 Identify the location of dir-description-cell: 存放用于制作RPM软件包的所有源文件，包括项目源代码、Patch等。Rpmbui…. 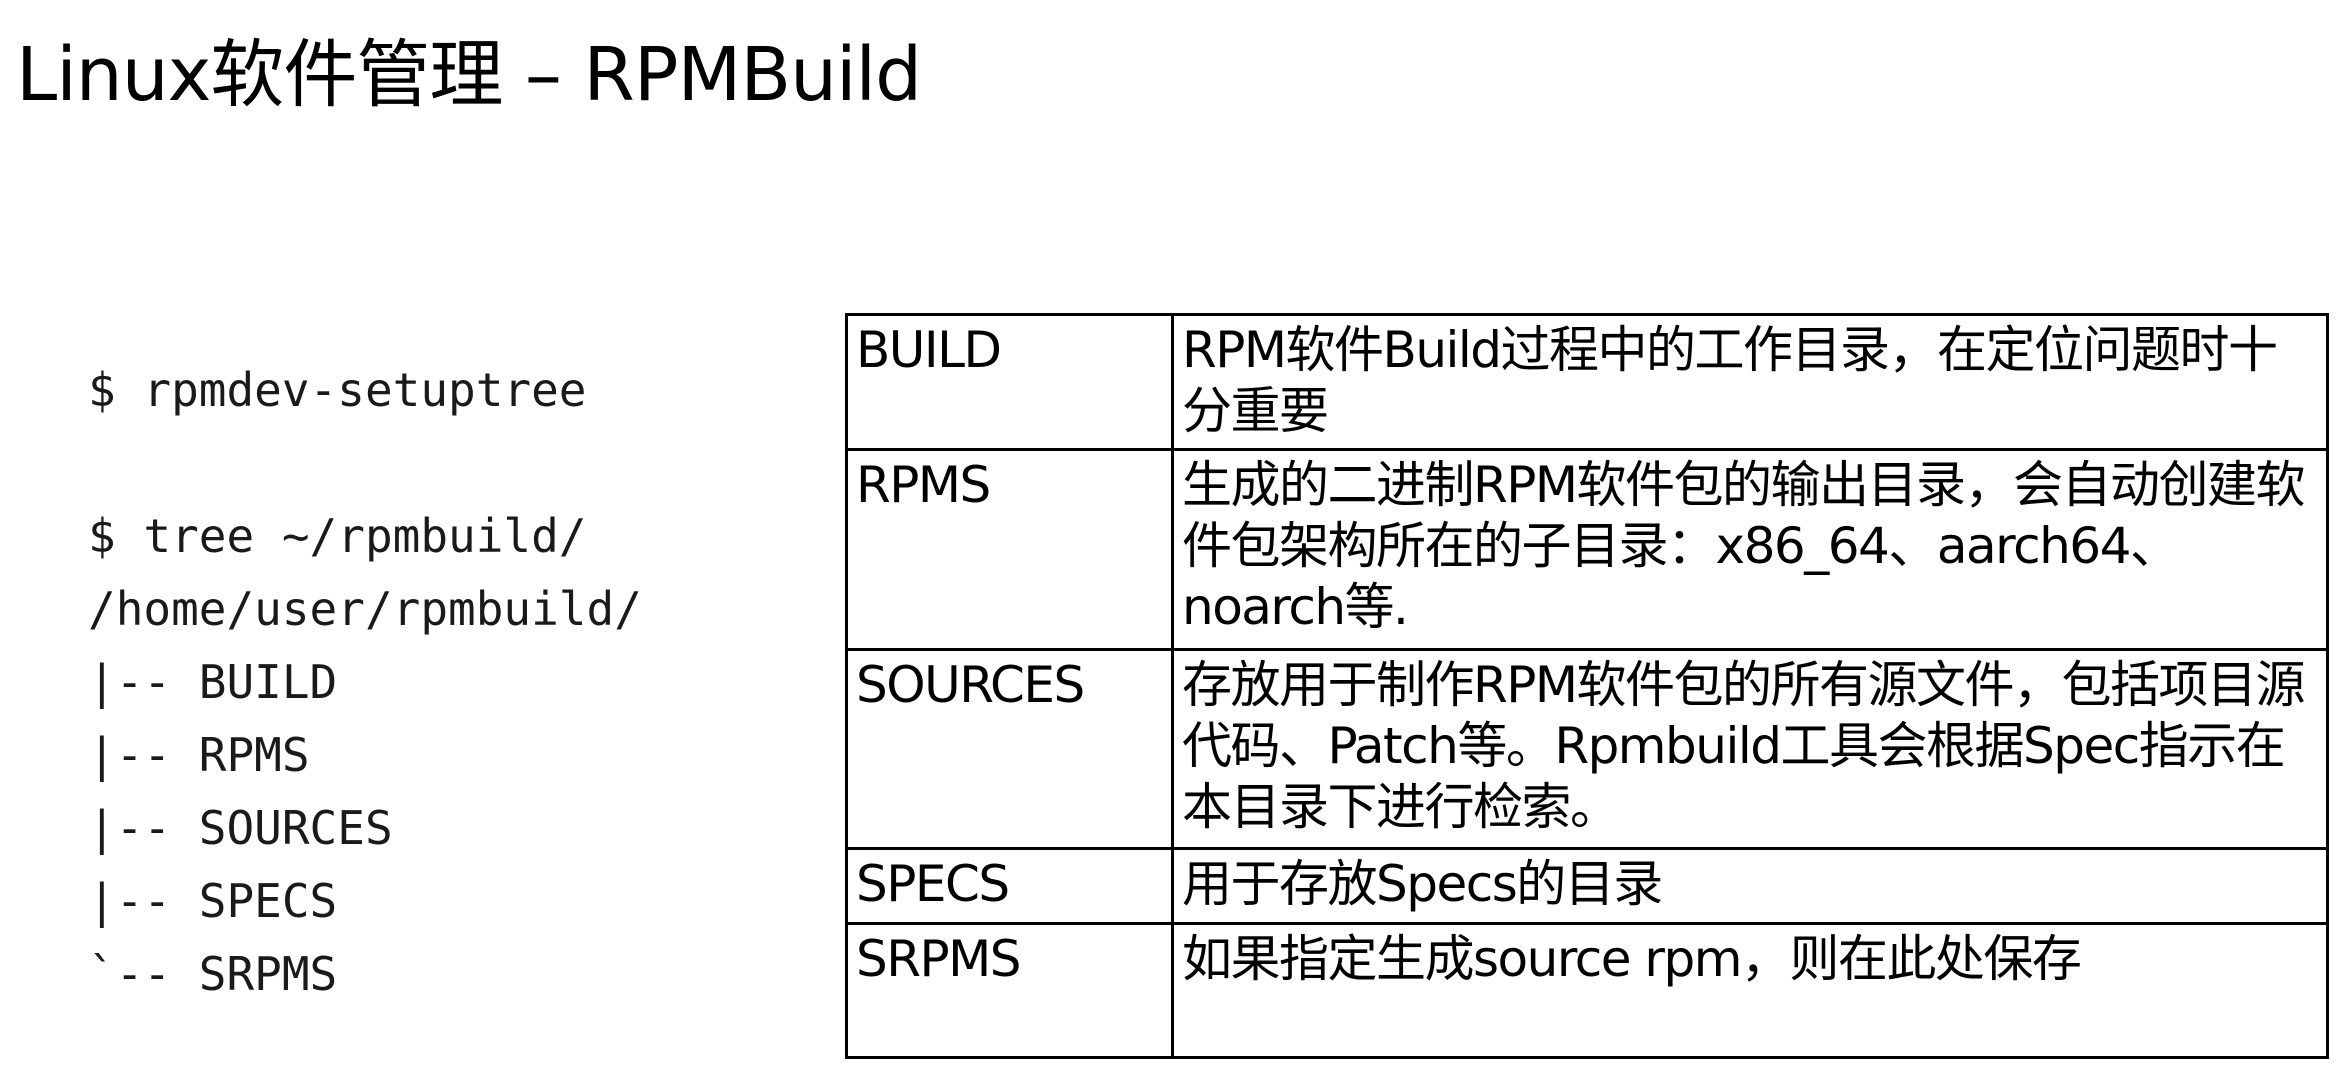
(1750, 749).